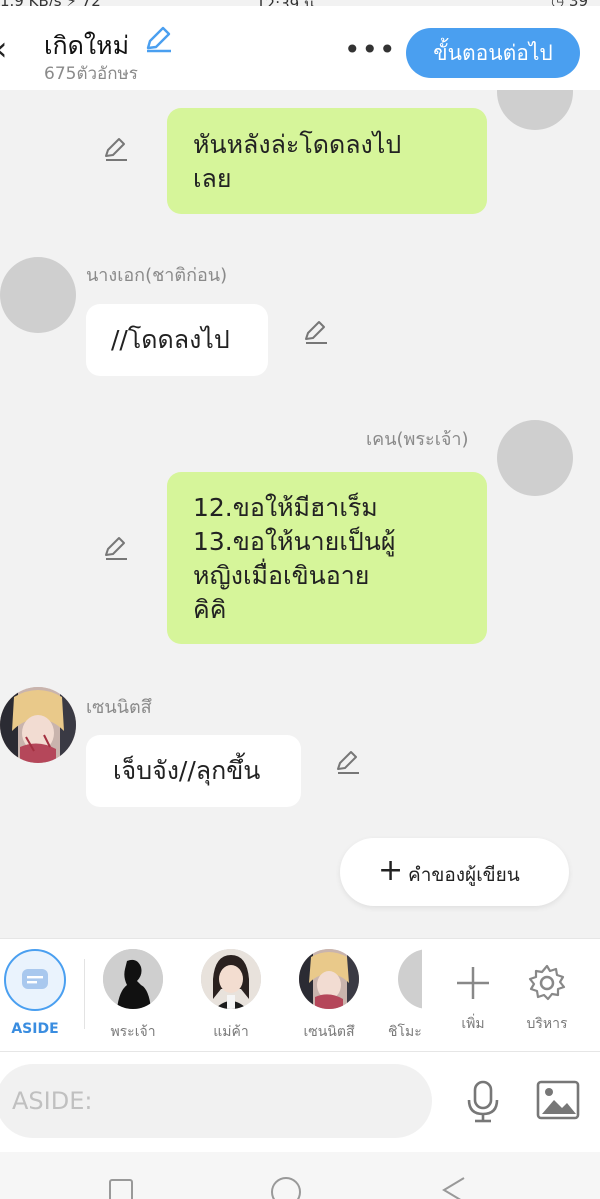  Describe the element at coordinates (547, 982) in the screenshot. I see `gear-icon` at that location.